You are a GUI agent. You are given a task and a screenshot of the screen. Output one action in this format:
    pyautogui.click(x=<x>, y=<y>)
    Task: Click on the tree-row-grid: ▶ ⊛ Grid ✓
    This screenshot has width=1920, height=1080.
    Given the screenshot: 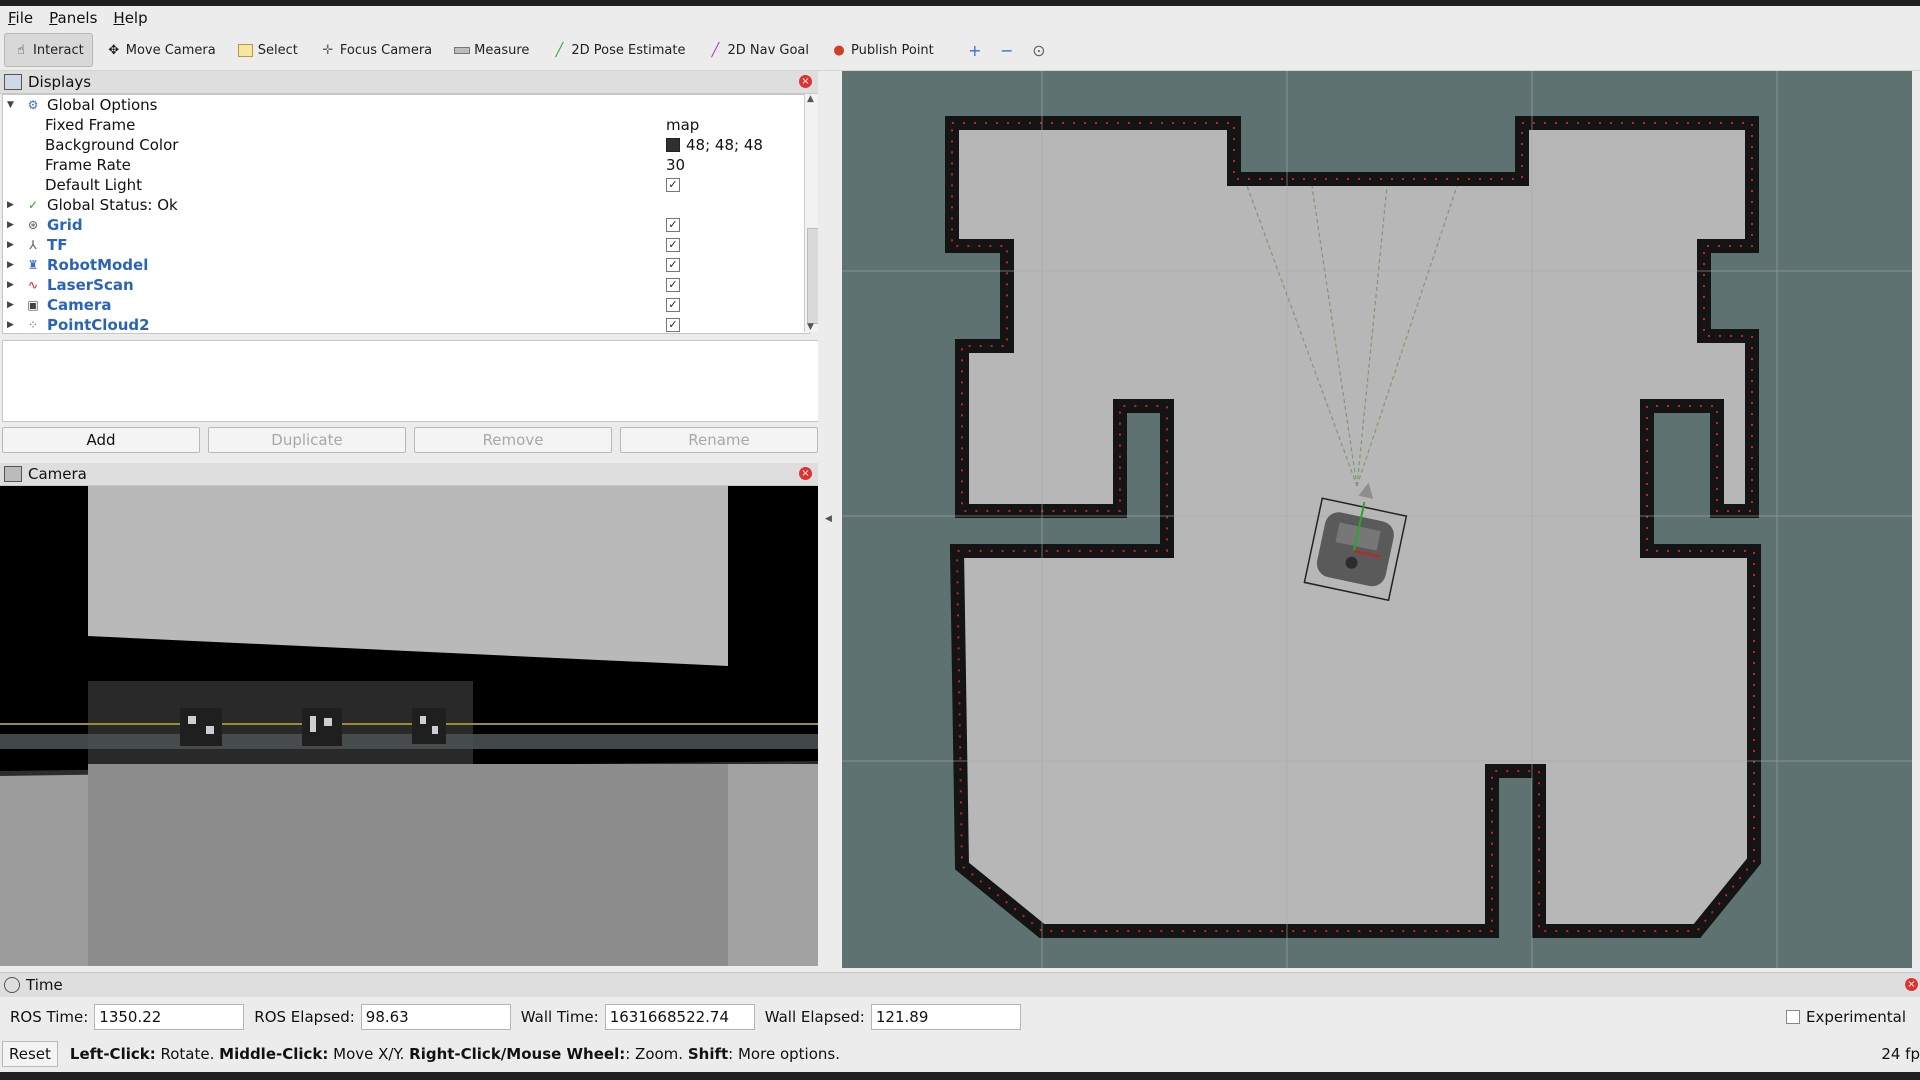 What is the action you would take?
    pyautogui.click(x=398, y=225)
    